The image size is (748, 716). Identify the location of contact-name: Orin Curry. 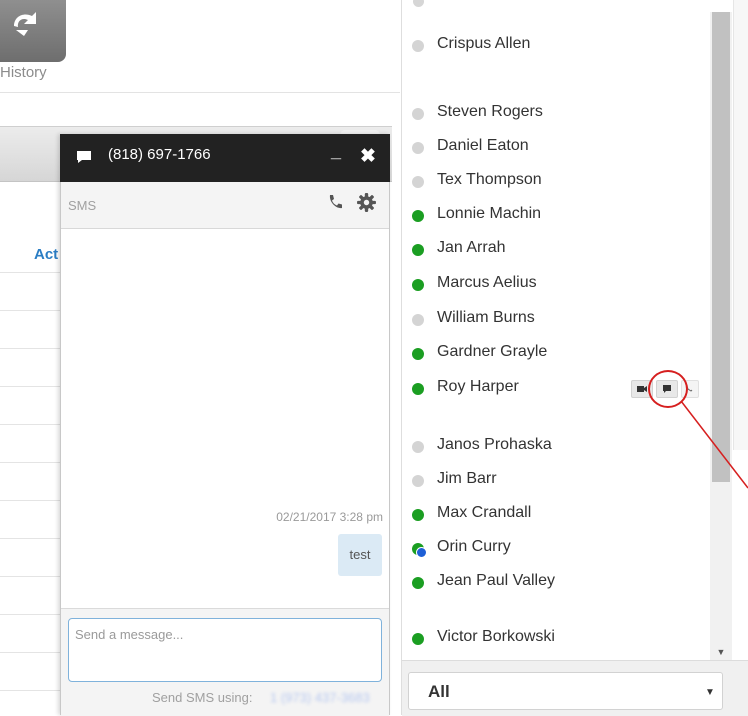
(474, 546).